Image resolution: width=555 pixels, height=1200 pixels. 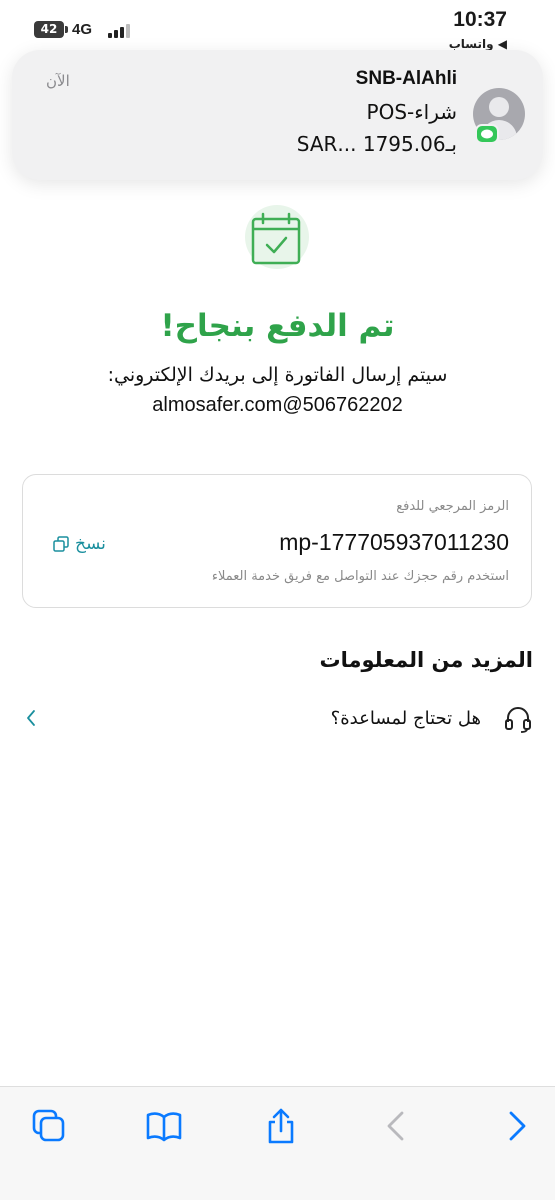 What do you see at coordinates (164, 1126) in the screenshot?
I see `bookmarks-icon` at bounding box center [164, 1126].